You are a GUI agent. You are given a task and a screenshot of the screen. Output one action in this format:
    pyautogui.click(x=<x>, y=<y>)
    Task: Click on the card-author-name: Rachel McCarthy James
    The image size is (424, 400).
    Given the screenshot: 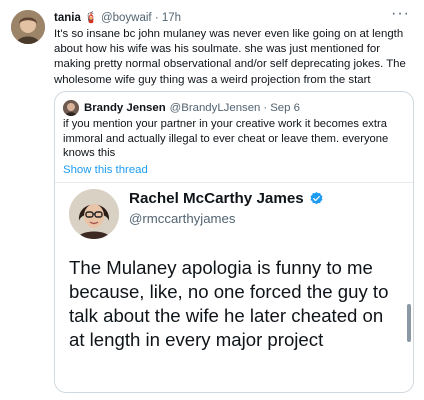 What is the action you would take?
    pyautogui.click(x=226, y=198)
    